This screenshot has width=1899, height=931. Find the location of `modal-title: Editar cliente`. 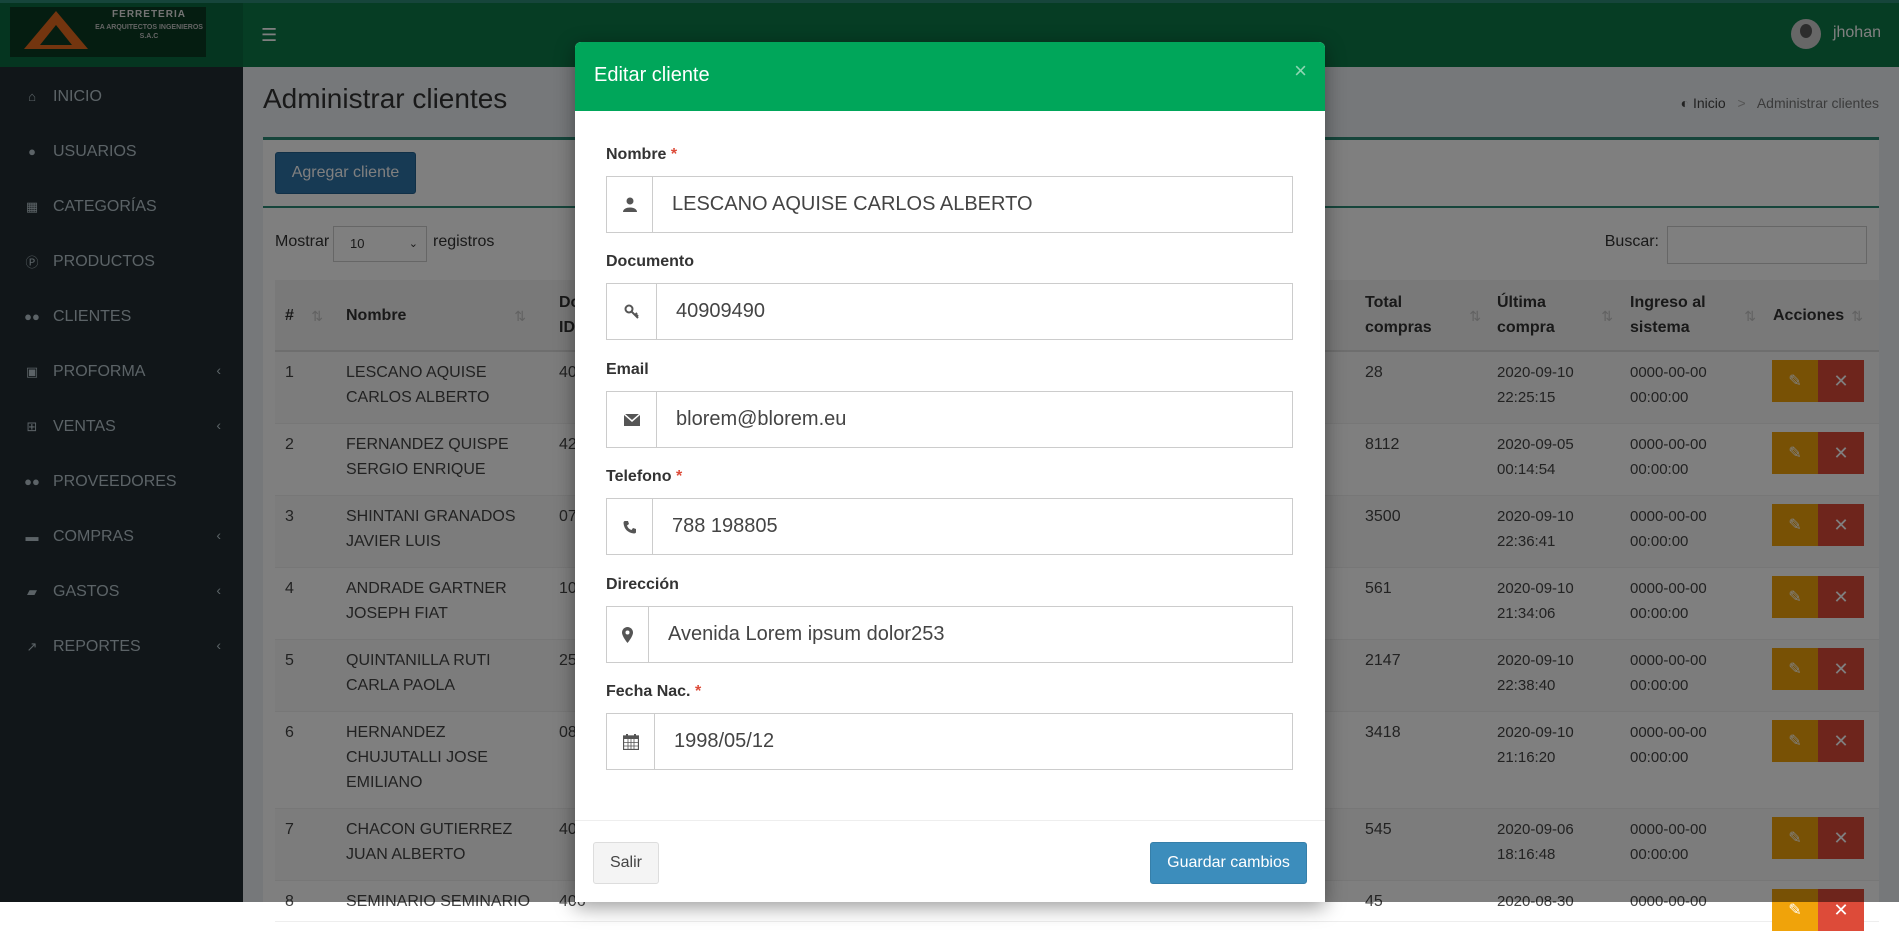

modal-title: Editar cliente is located at coordinates (652, 75).